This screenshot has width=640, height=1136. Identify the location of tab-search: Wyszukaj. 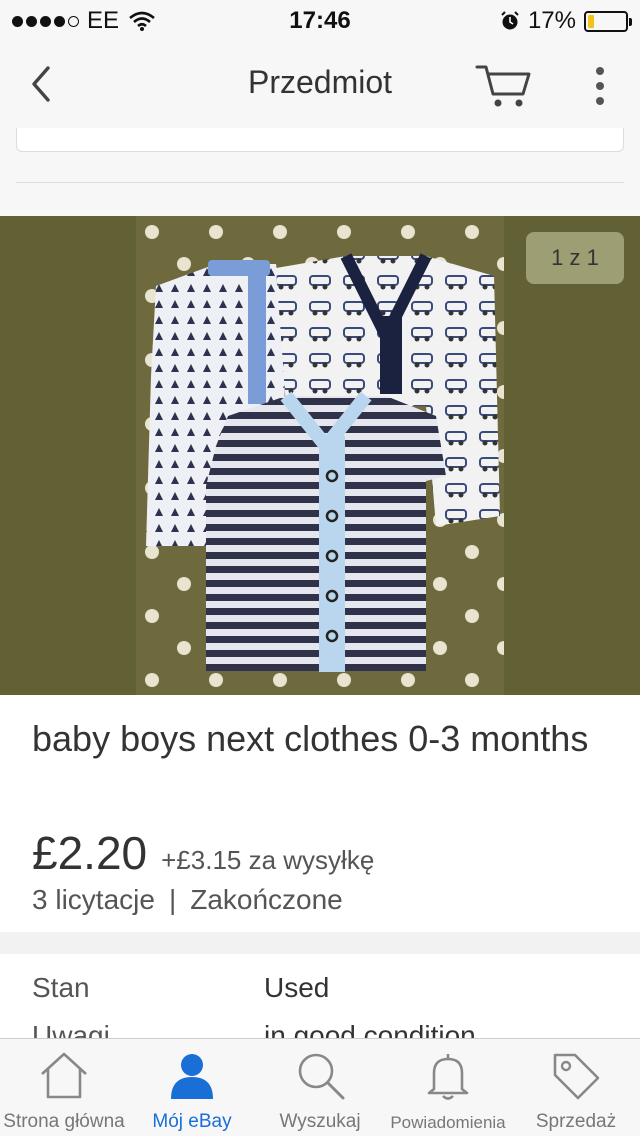
(320, 1087).